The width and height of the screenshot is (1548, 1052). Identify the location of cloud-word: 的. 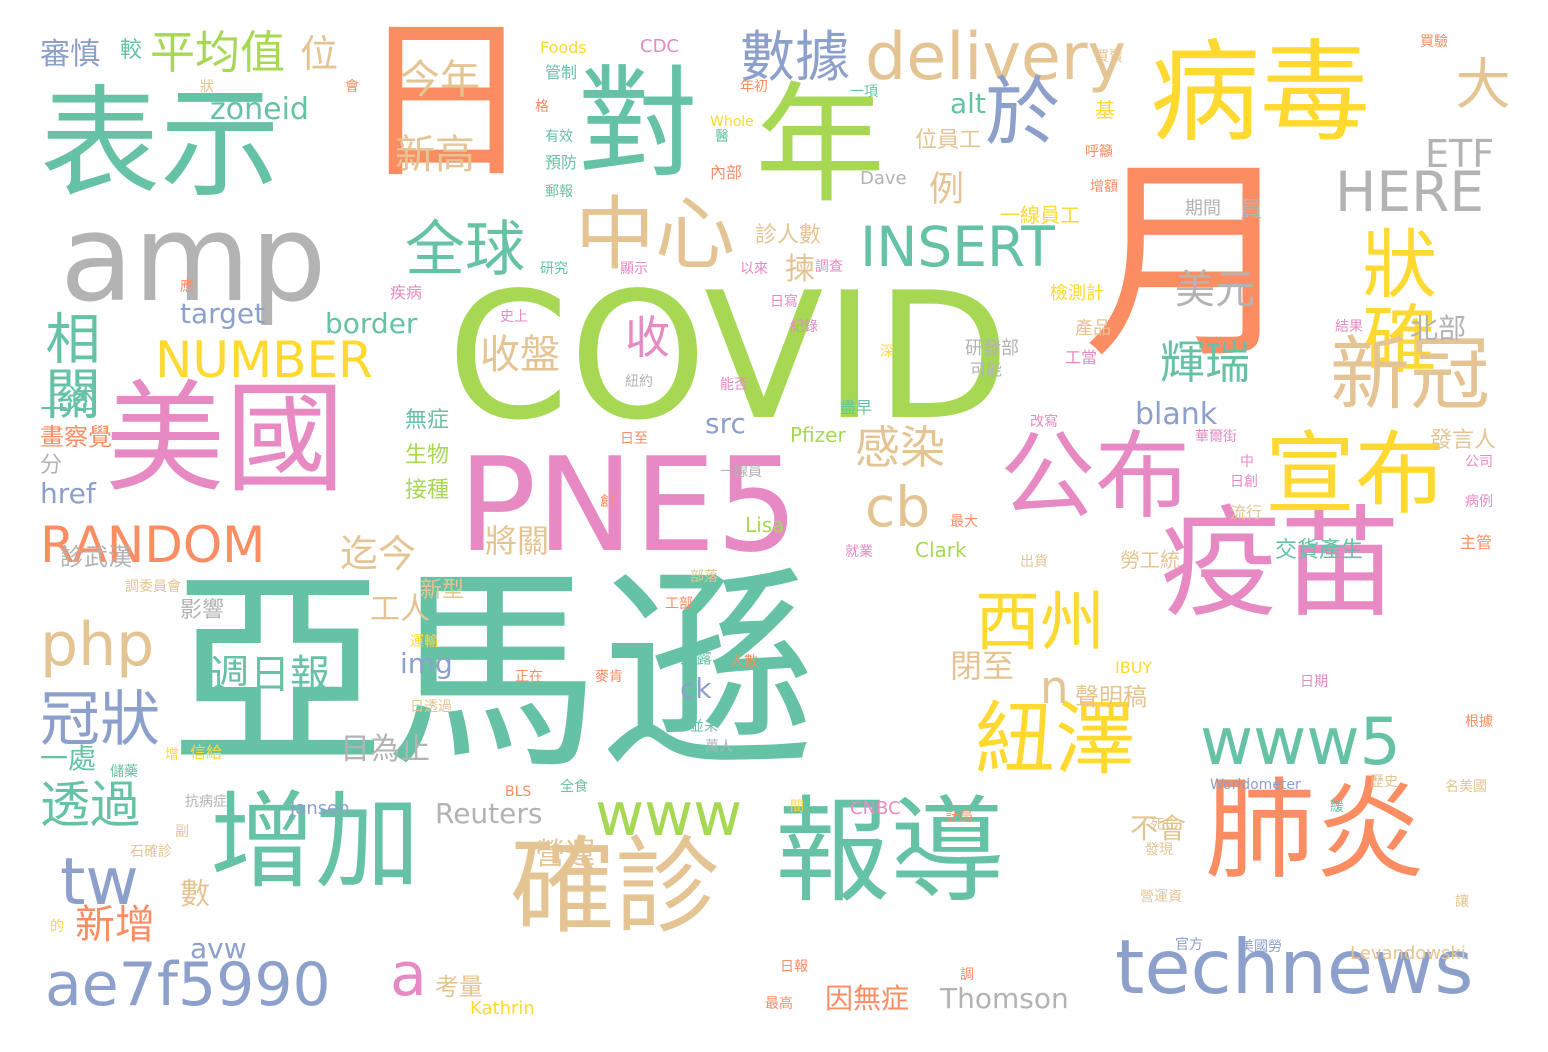
(57, 927).